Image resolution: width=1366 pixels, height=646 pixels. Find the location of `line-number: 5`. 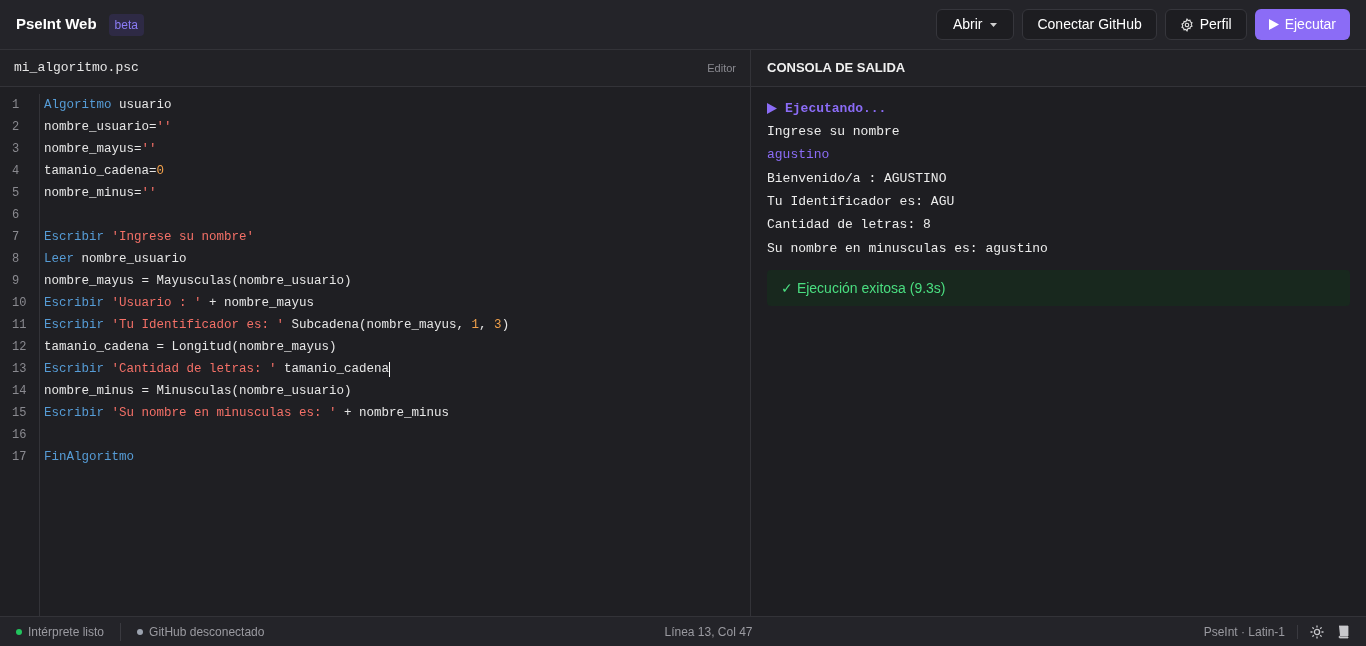

line-number: 5 is located at coordinates (16, 193).